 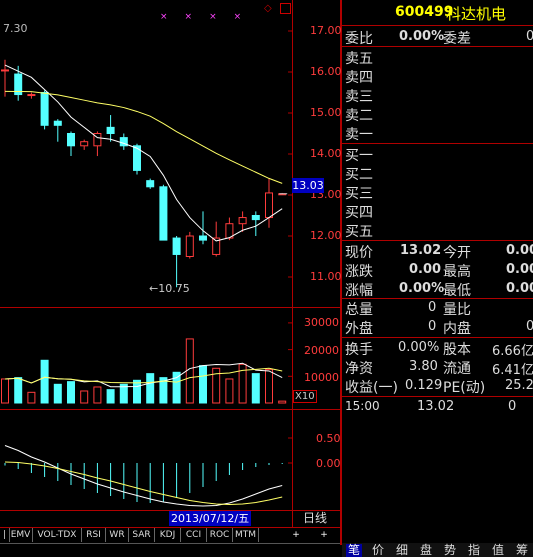 What do you see at coordinates (142, 535) in the screenshot?
I see `tab-sar: SAR` at bounding box center [142, 535].